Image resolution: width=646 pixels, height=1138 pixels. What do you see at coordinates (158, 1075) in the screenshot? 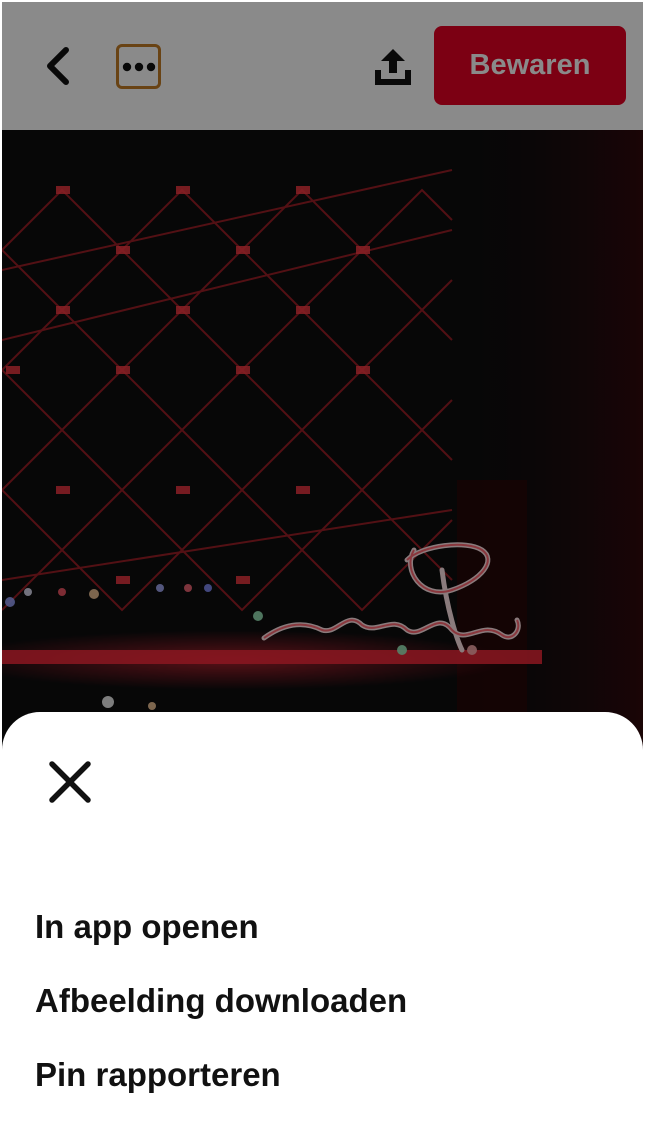
I see `menu-item-report-pin: Pin rapporteren` at bounding box center [158, 1075].